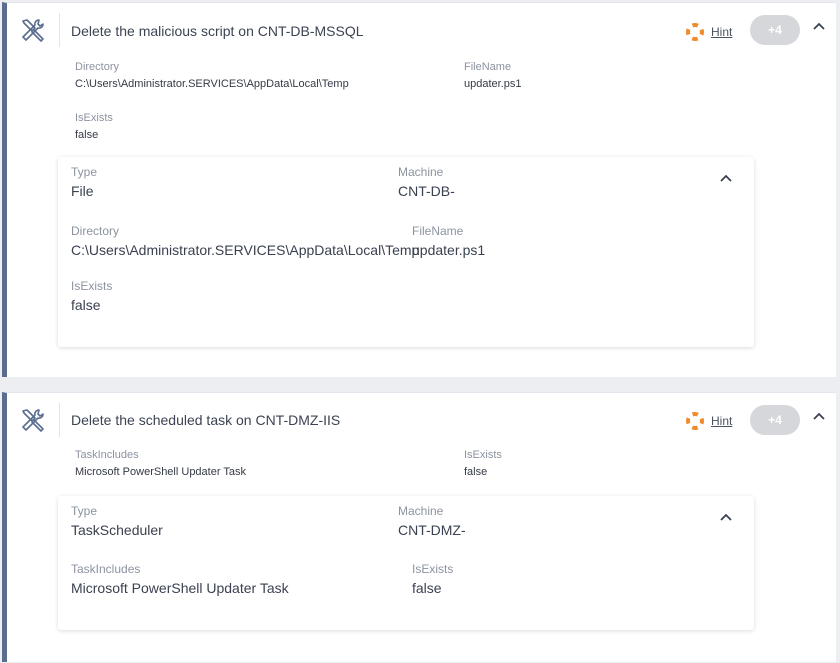  Describe the element at coordinates (426, 191) in the screenshot. I see `field-value: CNT-DB-` at that location.